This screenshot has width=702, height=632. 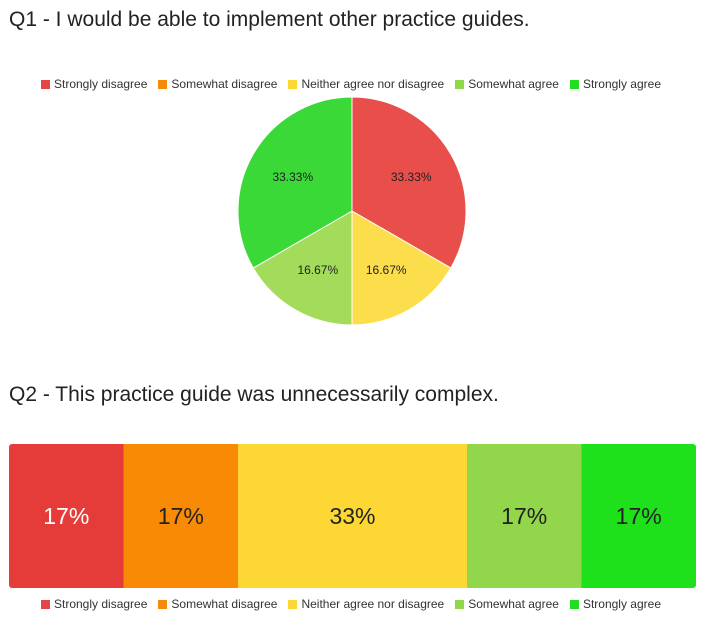 What do you see at coordinates (621, 604) in the screenshot?
I see `legend-label: Strongly agree` at bounding box center [621, 604].